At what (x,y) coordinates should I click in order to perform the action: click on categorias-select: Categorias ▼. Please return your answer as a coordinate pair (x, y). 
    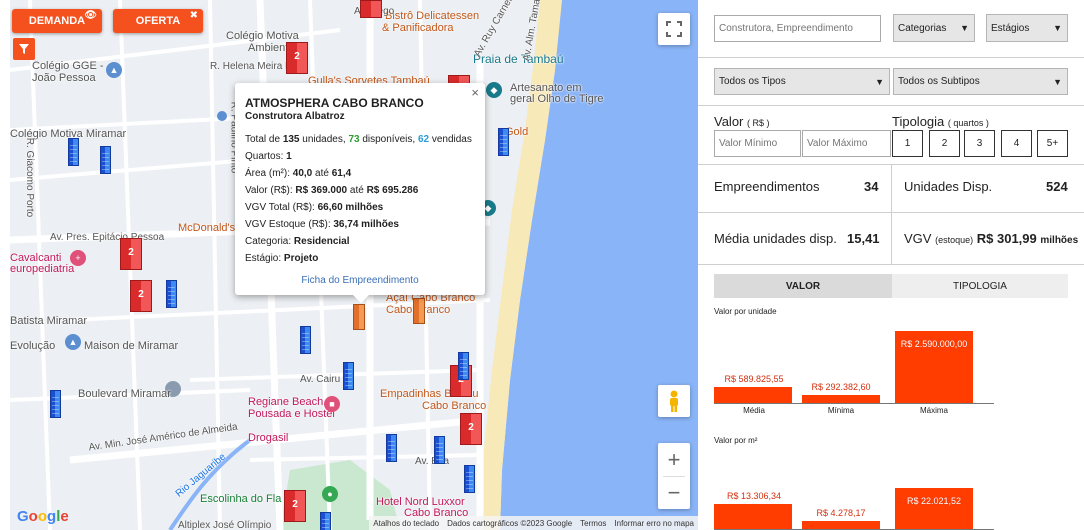
    Looking at the image, I should click on (934, 28).